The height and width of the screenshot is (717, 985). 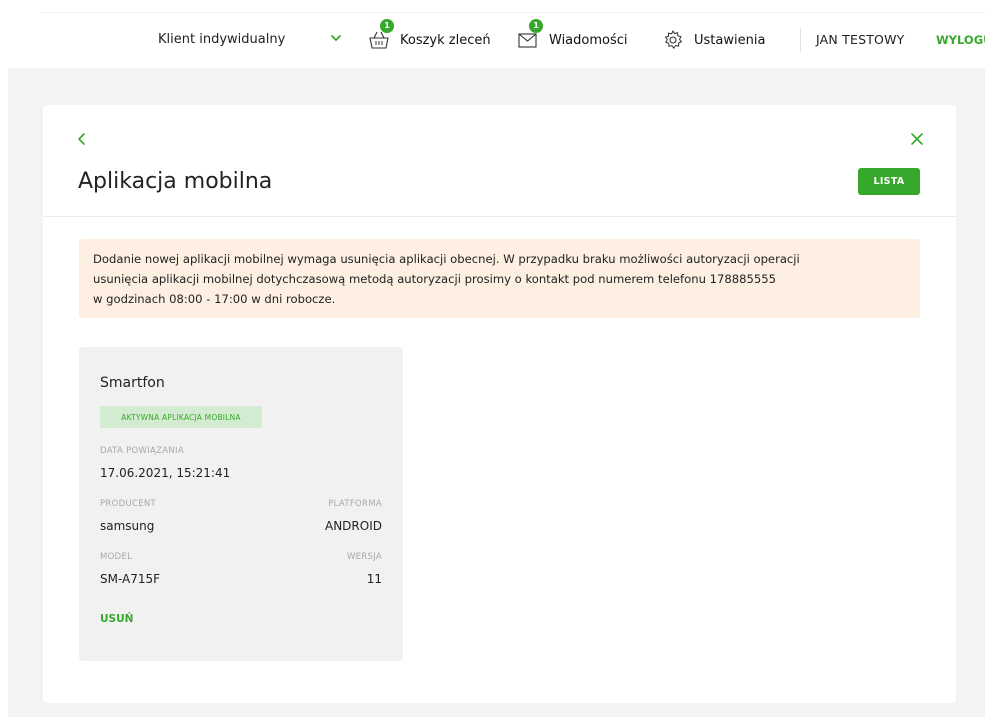 What do you see at coordinates (387, 26) in the screenshot?
I see `basket-count-badge: 1` at bounding box center [387, 26].